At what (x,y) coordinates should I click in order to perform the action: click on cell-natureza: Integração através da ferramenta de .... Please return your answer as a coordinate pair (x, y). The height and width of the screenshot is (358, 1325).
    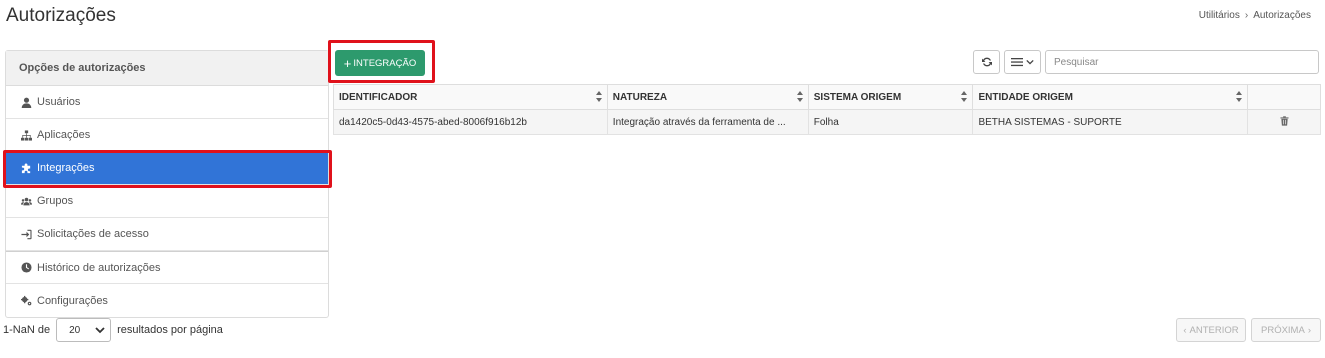
    Looking at the image, I should click on (707, 122).